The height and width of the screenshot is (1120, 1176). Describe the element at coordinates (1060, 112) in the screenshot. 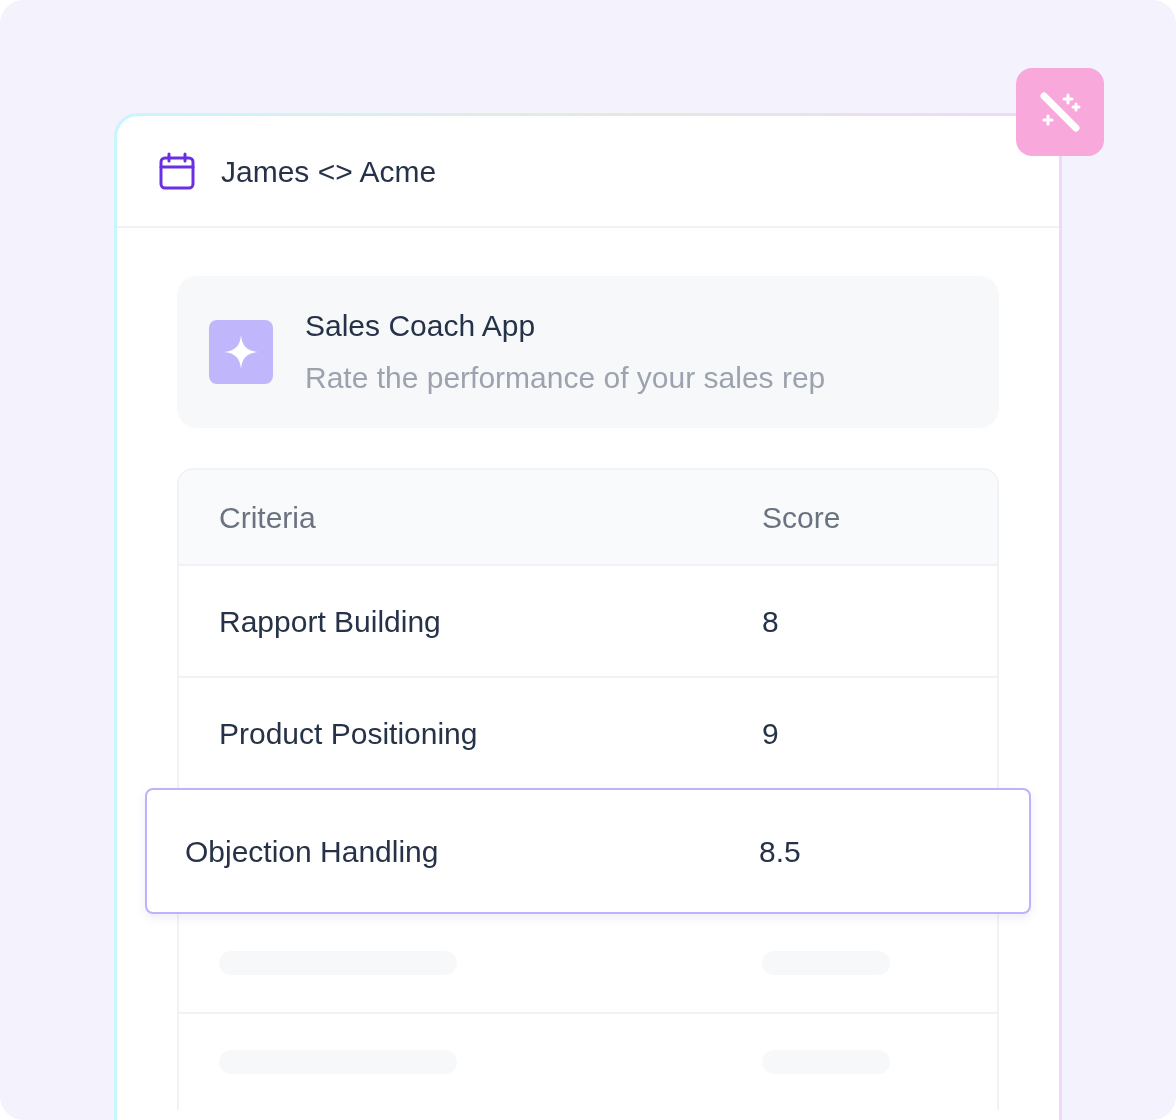

I see `magic-wand-button` at that location.